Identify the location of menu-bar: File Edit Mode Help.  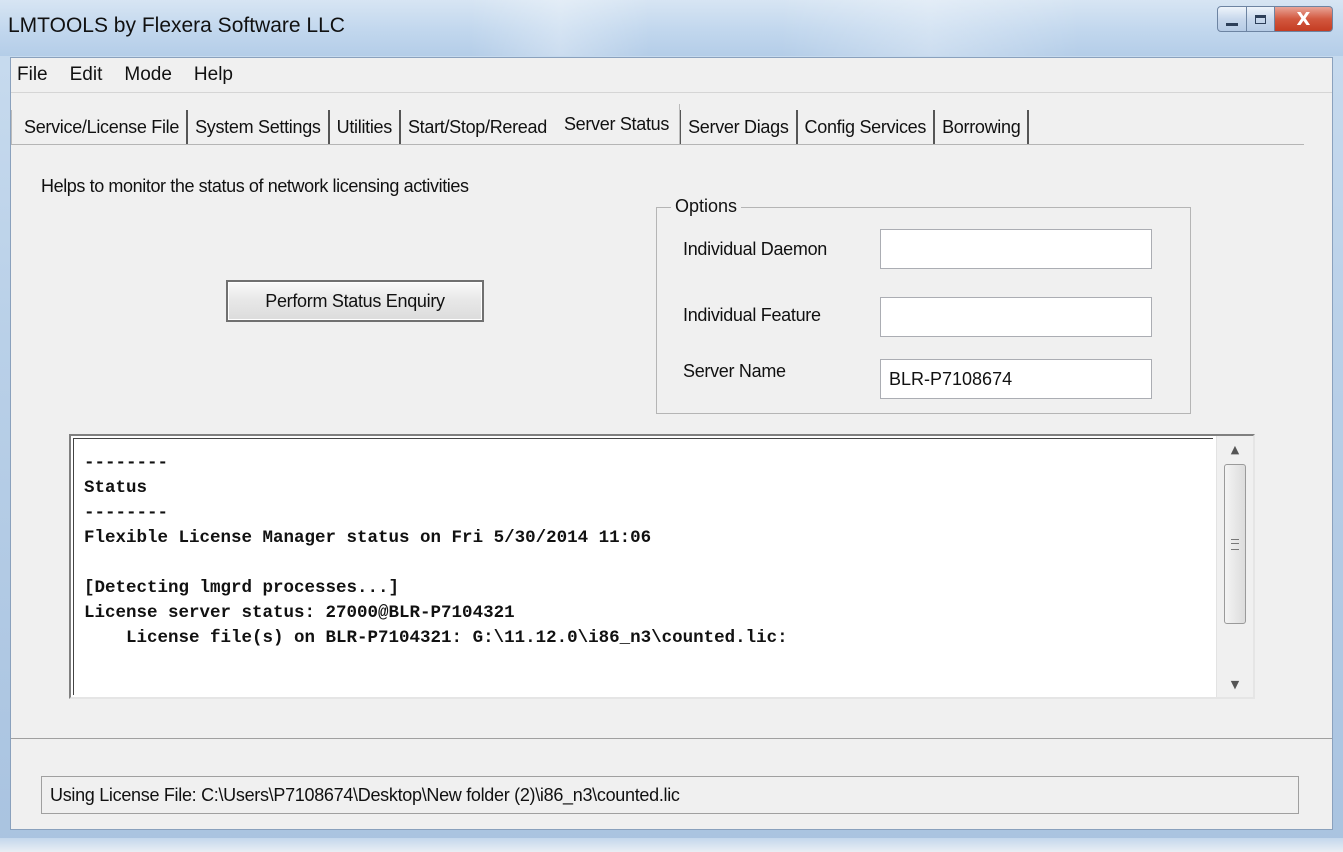
(671, 75).